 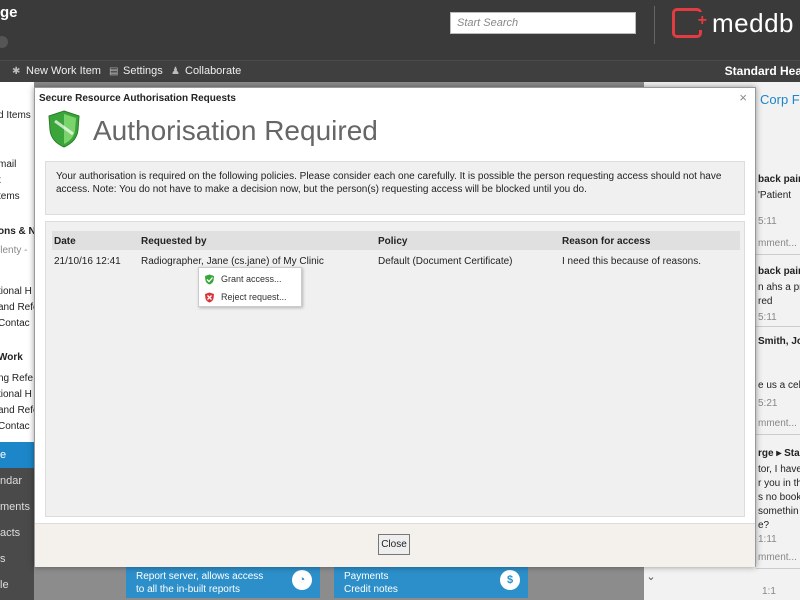 What do you see at coordinates (17, 481) in the screenshot?
I see `sidebar-nav-item: ndar` at bounding box center [17, 481].